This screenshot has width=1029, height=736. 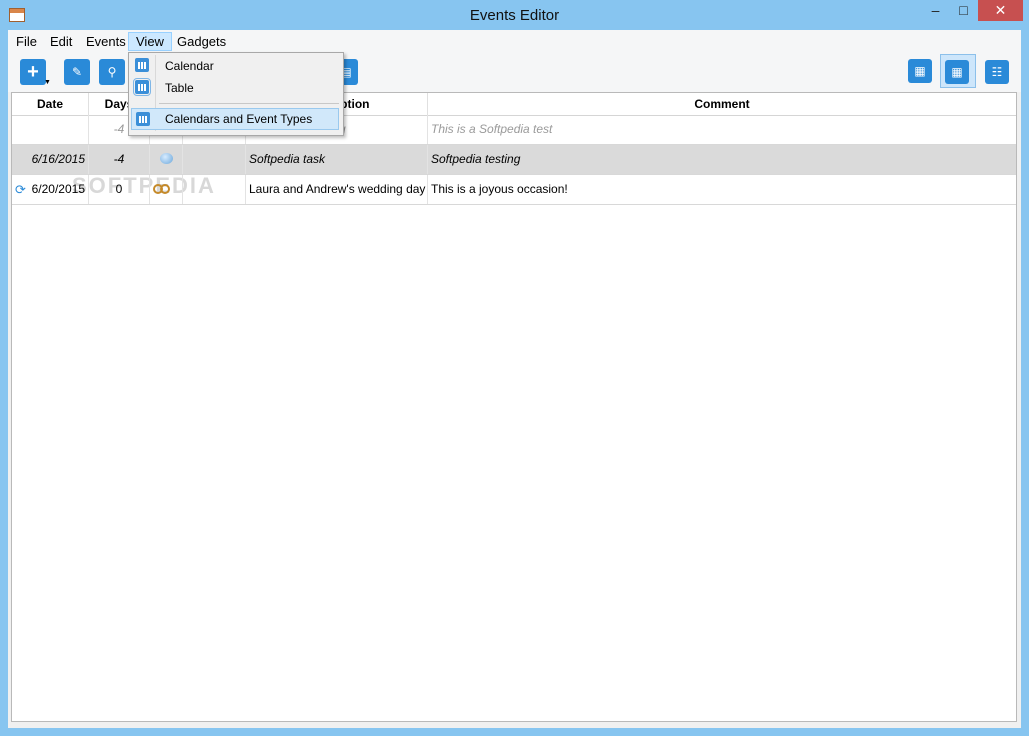 What do you see at coordinates (189, 66) in the screenshot?
I see `view-menu-calendar-label: Calendar` at bounding box center [189, 66].